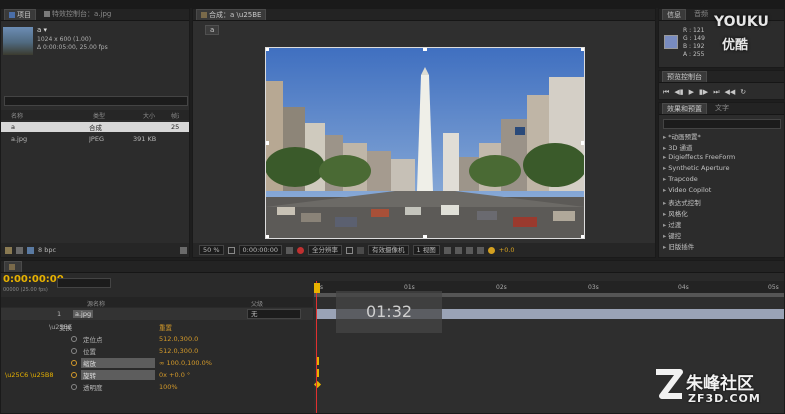 The height and width of the screenshot is (414, 785). What do you see at coordinates (722, 108) in the screenshot?
I see `tab-text: 文字` at bounding box center [722, 108].